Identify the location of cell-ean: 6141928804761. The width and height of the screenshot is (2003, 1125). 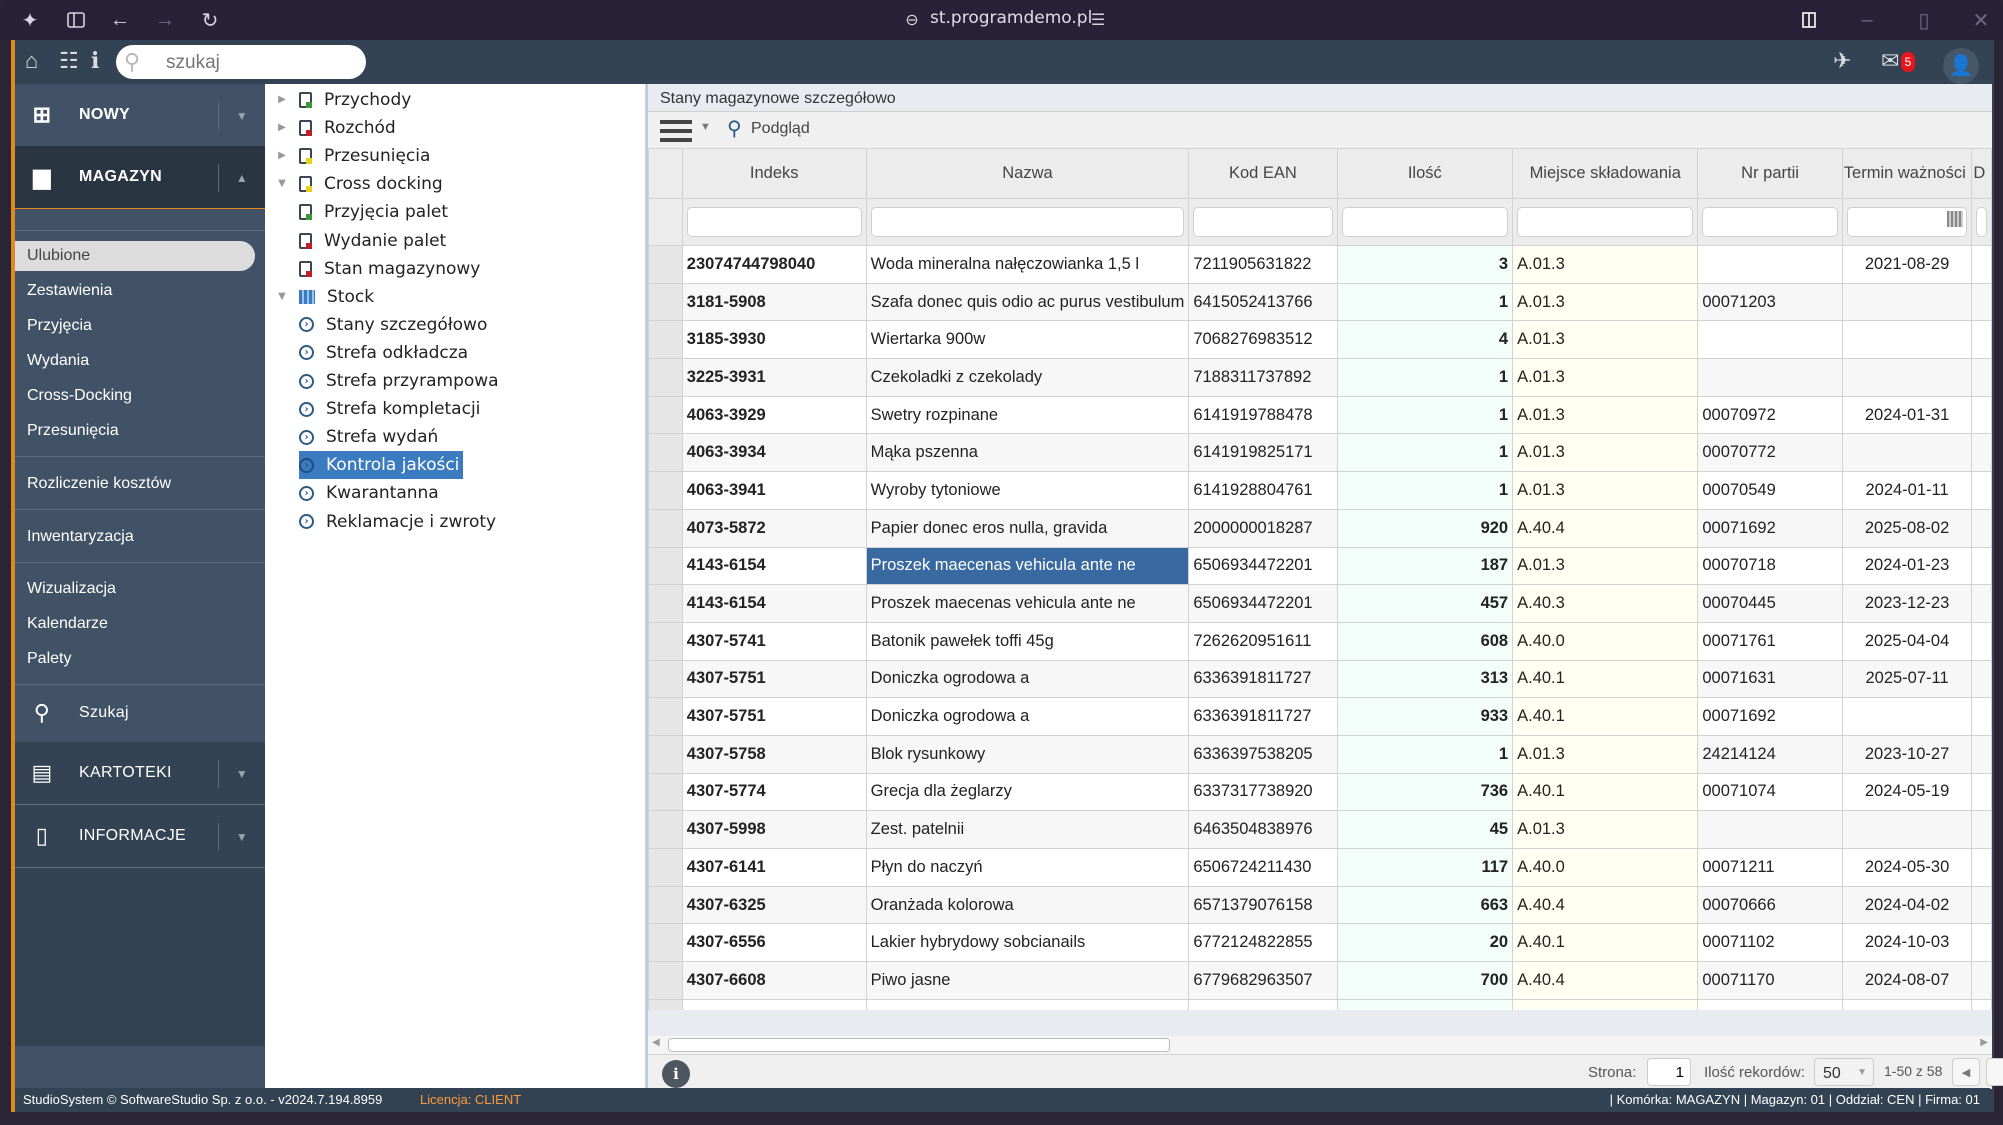
(1263, 490).